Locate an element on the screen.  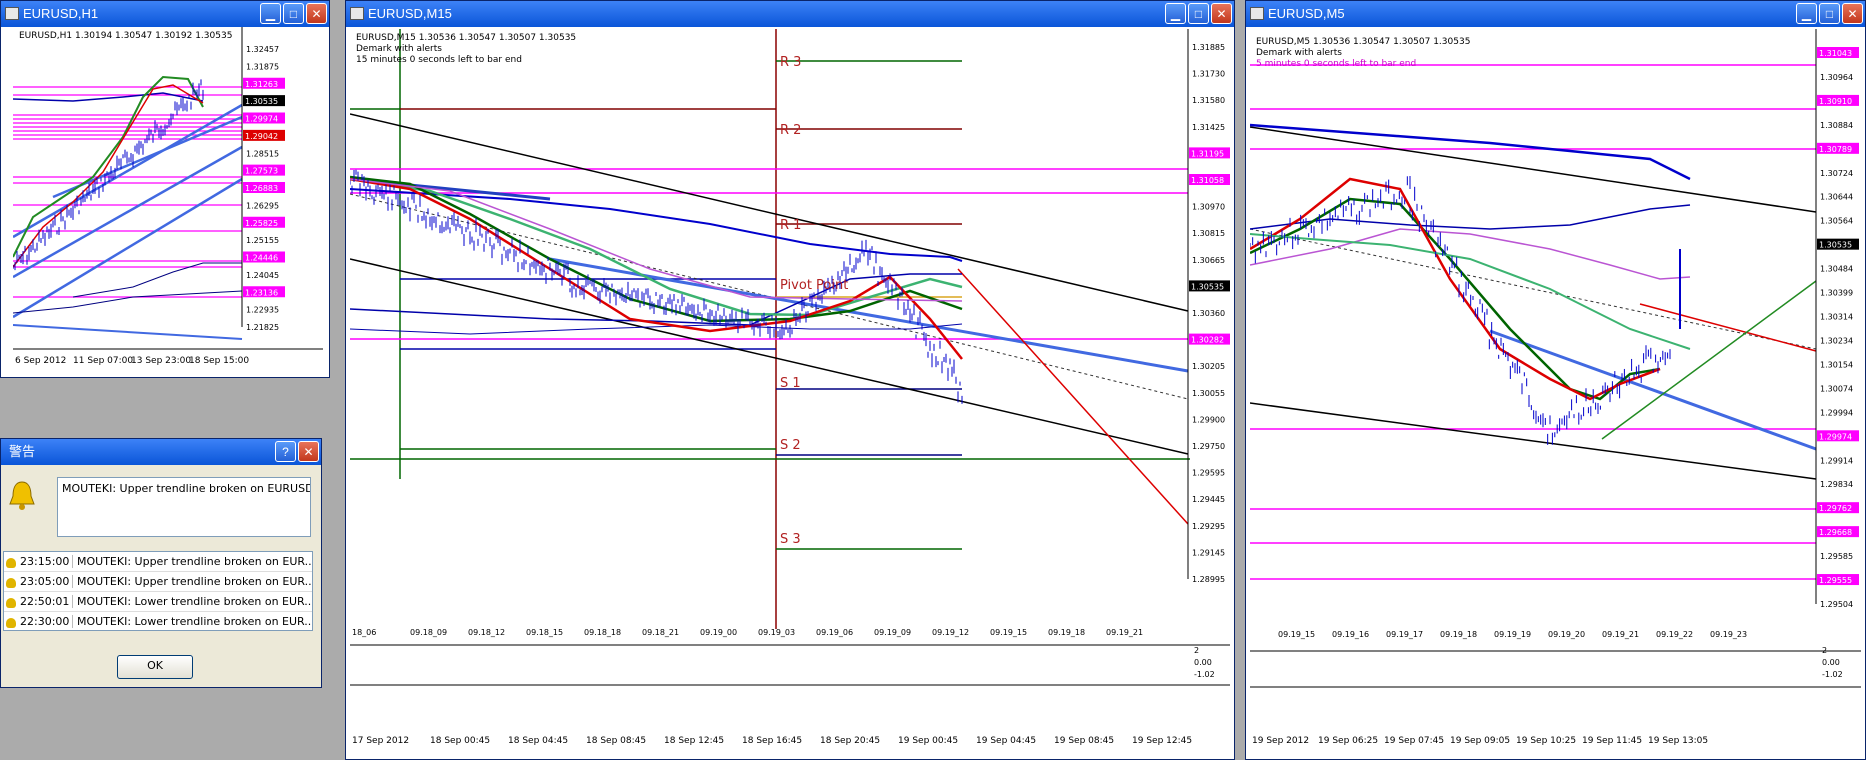
price-label: 1.31195 is located at coordinates (1207, 153).